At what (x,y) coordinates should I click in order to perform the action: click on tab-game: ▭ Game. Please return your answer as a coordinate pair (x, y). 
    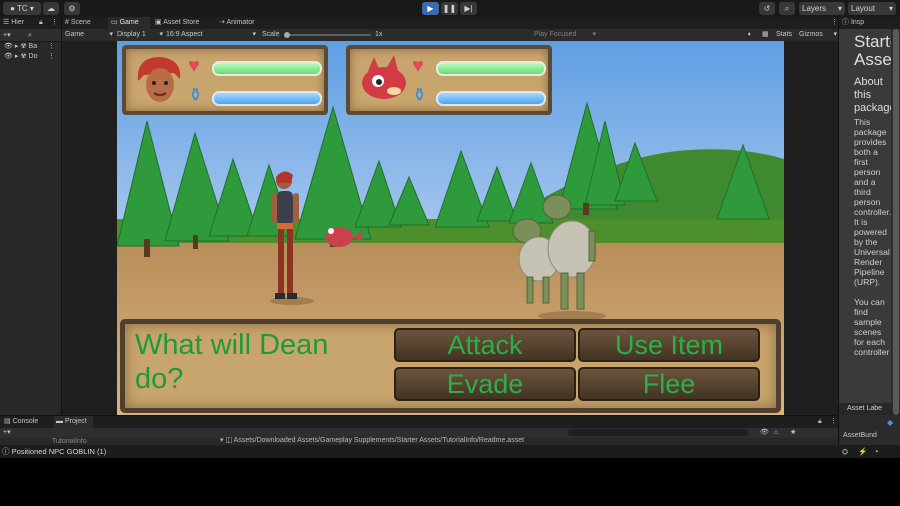
    Looking at the image, I should click on (129, 23).